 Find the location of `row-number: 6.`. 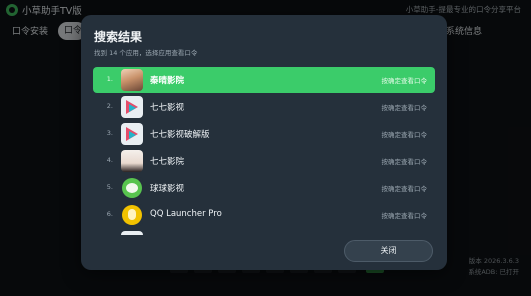

row-number: 6. is located at coordinates (109, 214).